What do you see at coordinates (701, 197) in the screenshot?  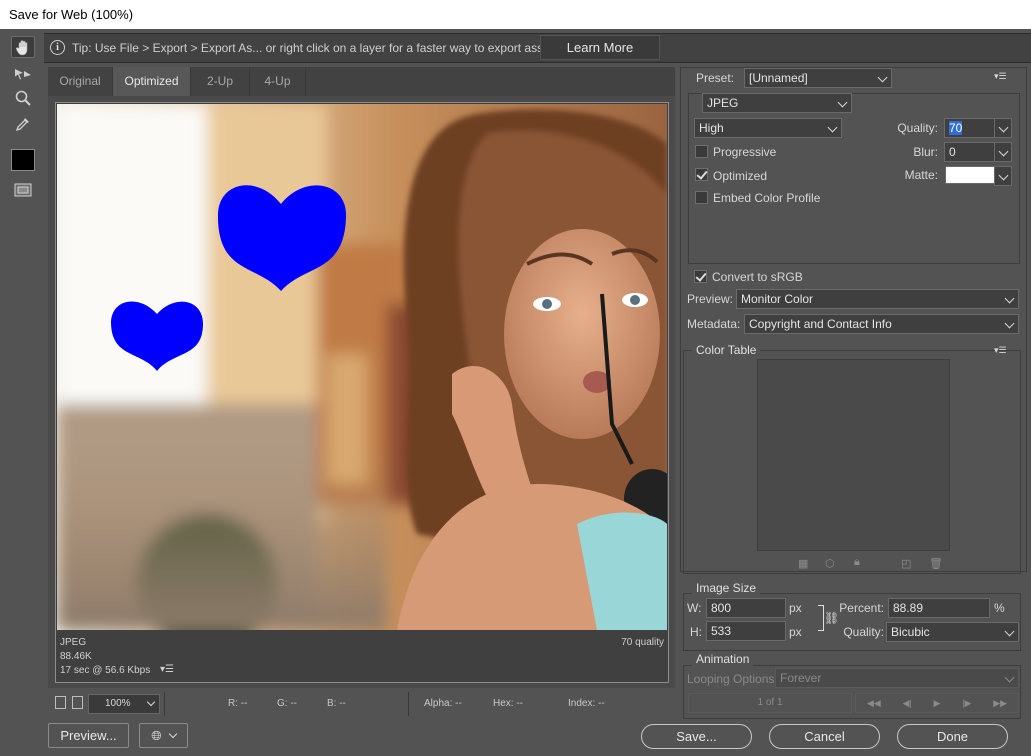 I see `embed-color-profile-checkbox` at bounding box center [701, 197].